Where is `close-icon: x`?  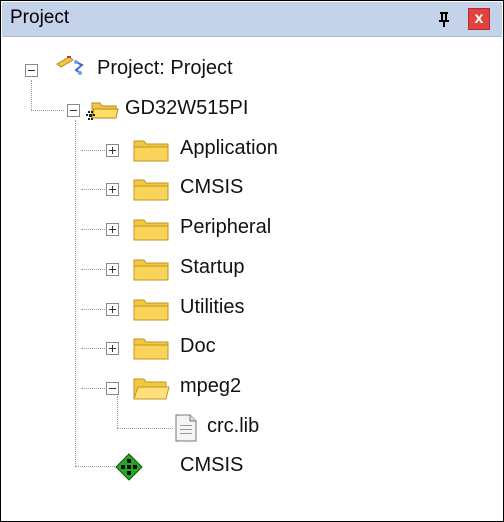 close-icon: x is located at coordinates (479, 18).